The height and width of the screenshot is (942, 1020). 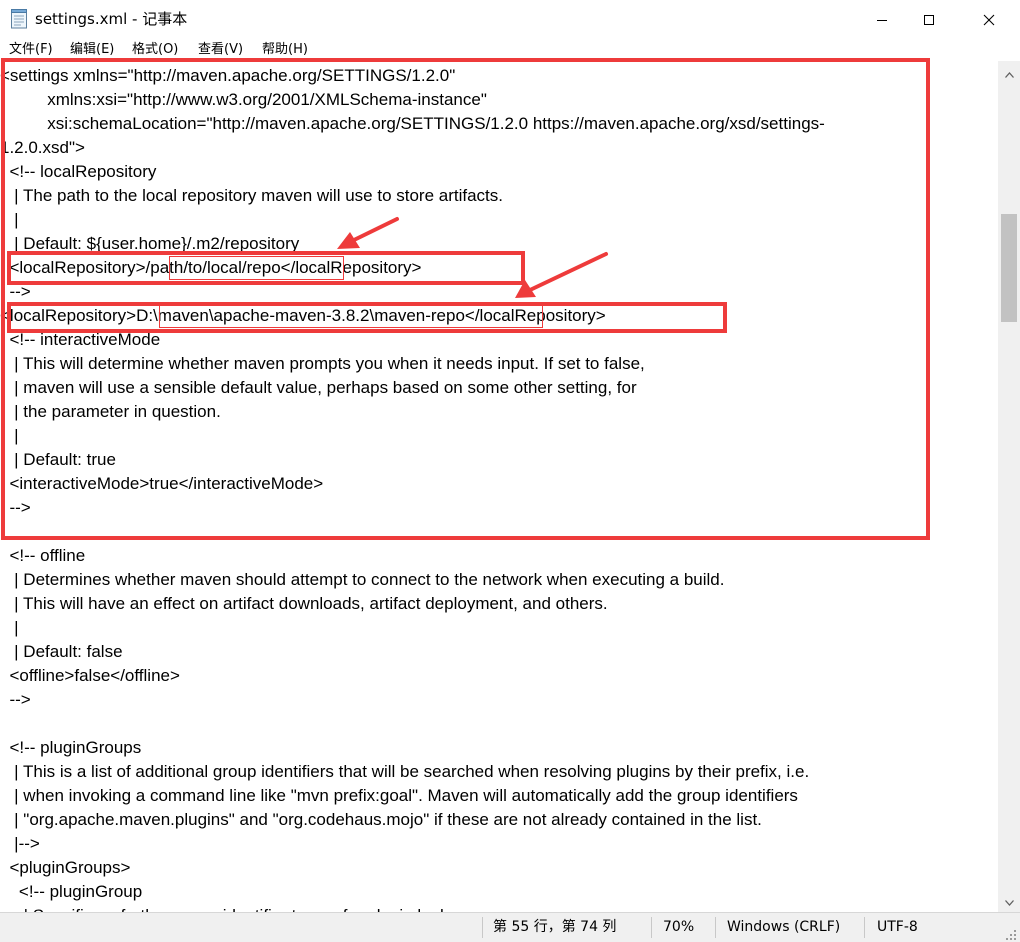 I want to click on annotation-highlight-custom-path, so click(x=351, y=316).